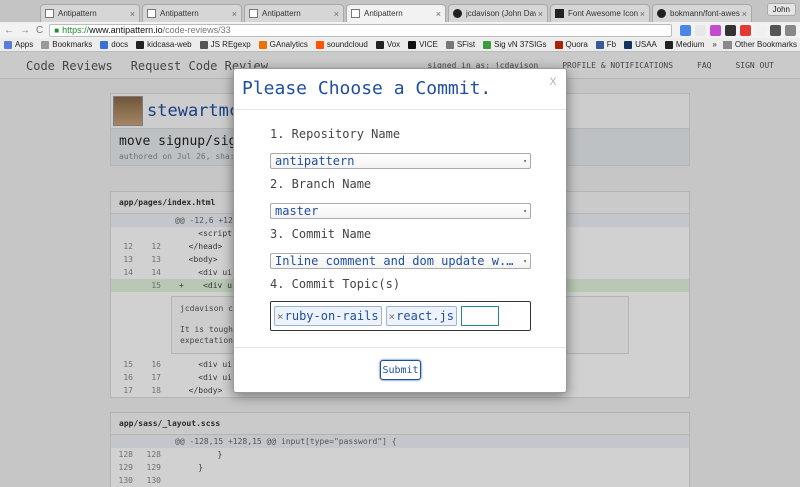  I want to click on bookmark-label: Medium, so click(690, 44).